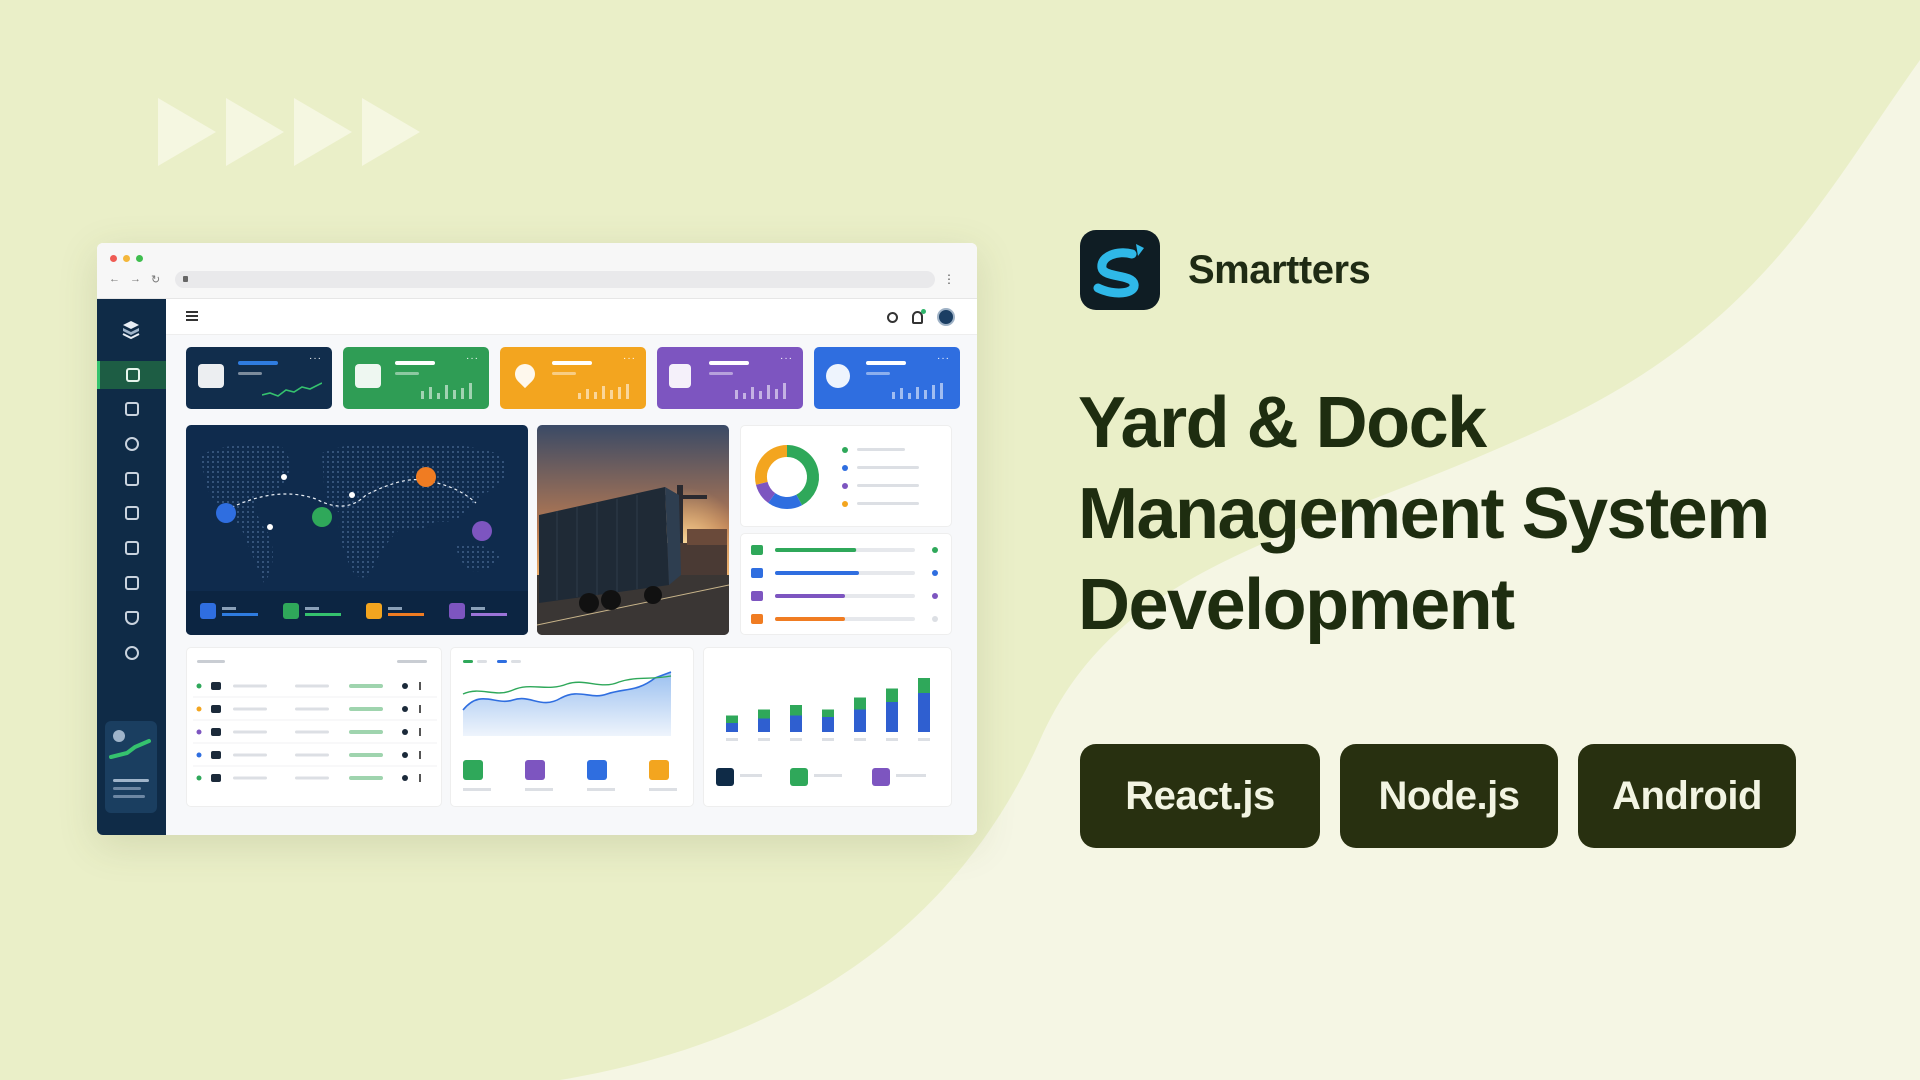 The height and width of the screenshot is (1080, 1920). What do you see at coordinates (1687, 796) in the screenshot?
I see `tag-android: Android` at bounding box center [1687, 796].